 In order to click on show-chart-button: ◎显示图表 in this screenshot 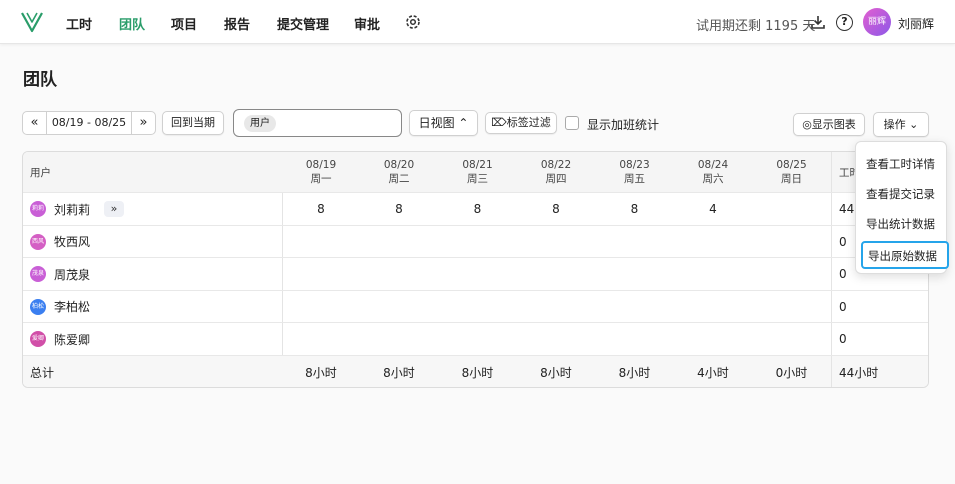, I will do `click(829, 124)`.